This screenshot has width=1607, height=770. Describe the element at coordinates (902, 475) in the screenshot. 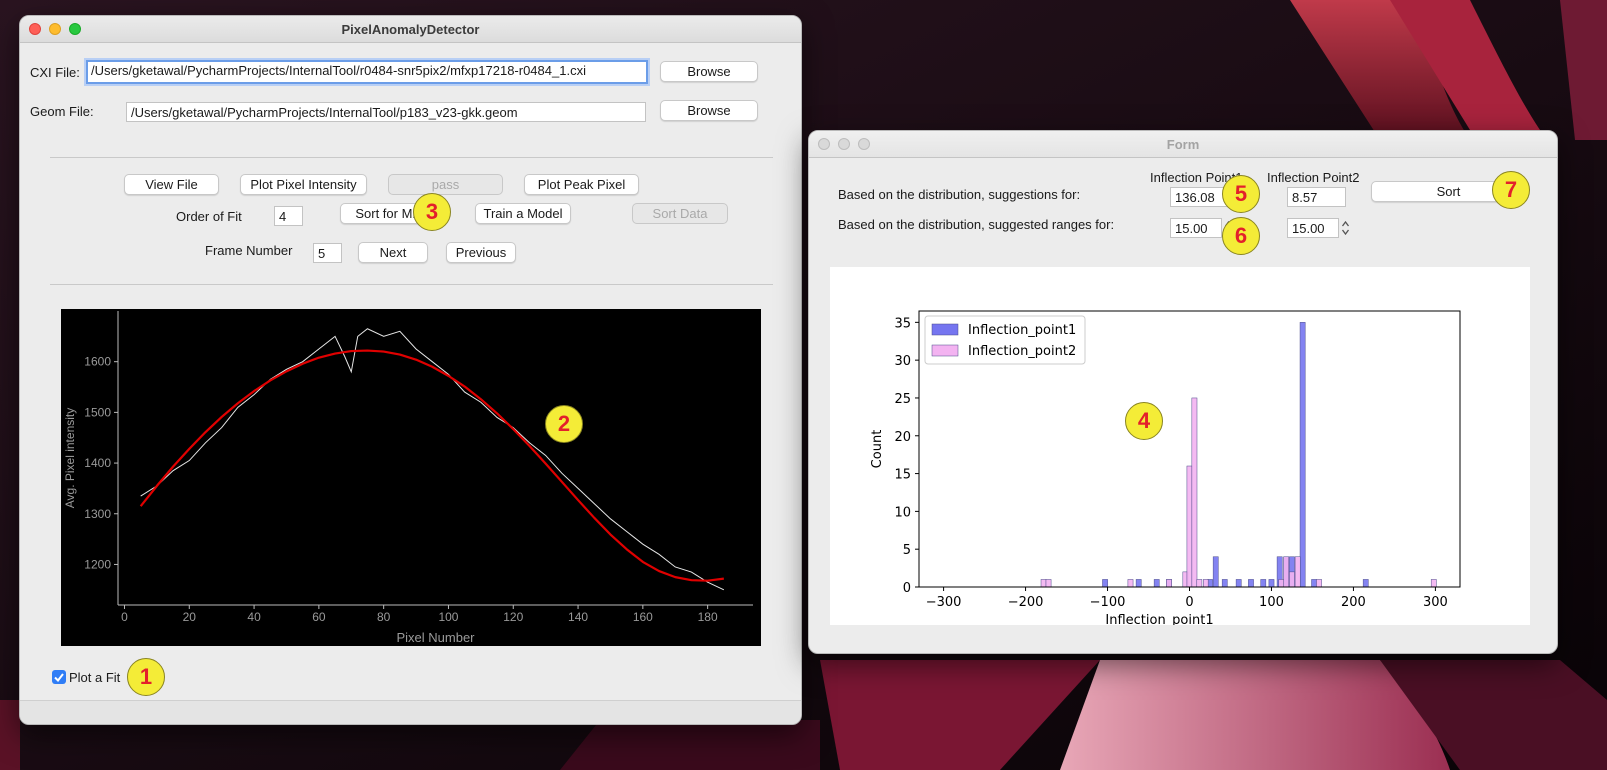

I see `y-tick-label: 15` at that location.